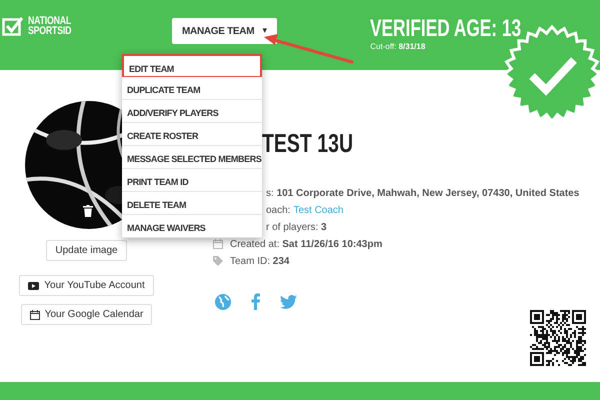  Describe the element at coordinates (308, 143) in the screenshot. I see `team-name: TEST 13U` at that location.